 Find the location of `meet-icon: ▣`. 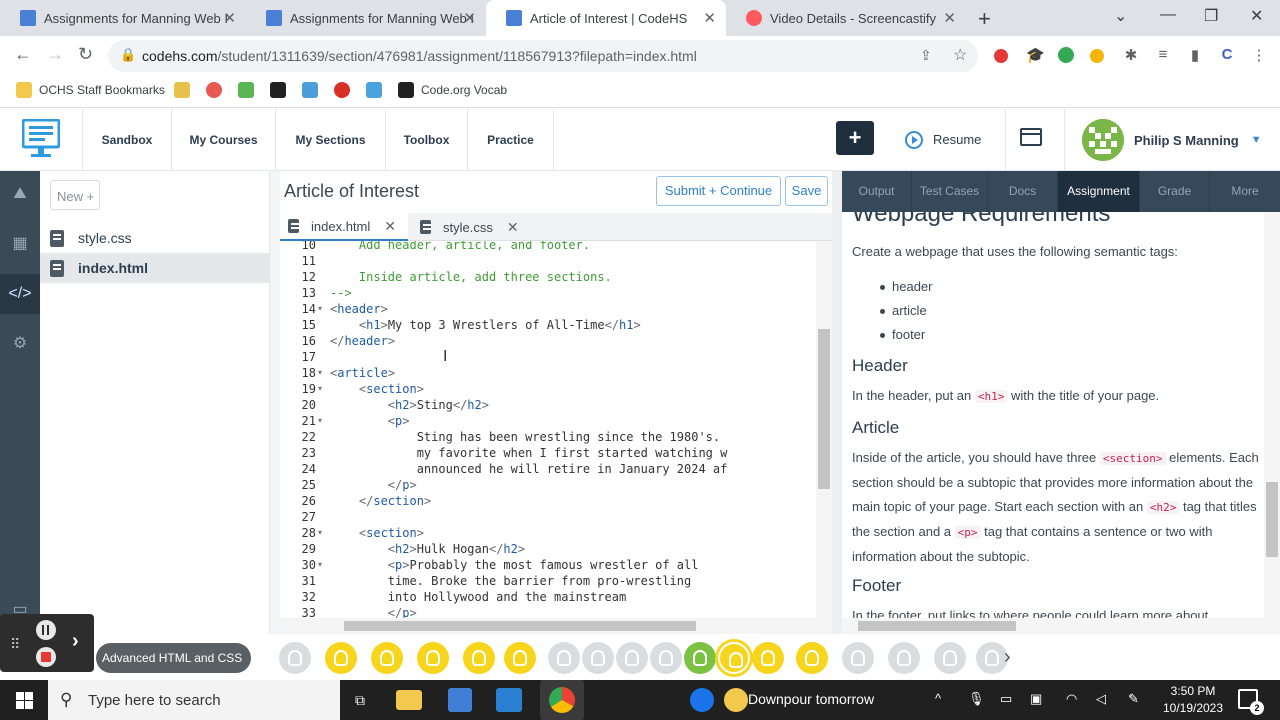

meet-icon: ▣ is located at coordinates (1036, 699).